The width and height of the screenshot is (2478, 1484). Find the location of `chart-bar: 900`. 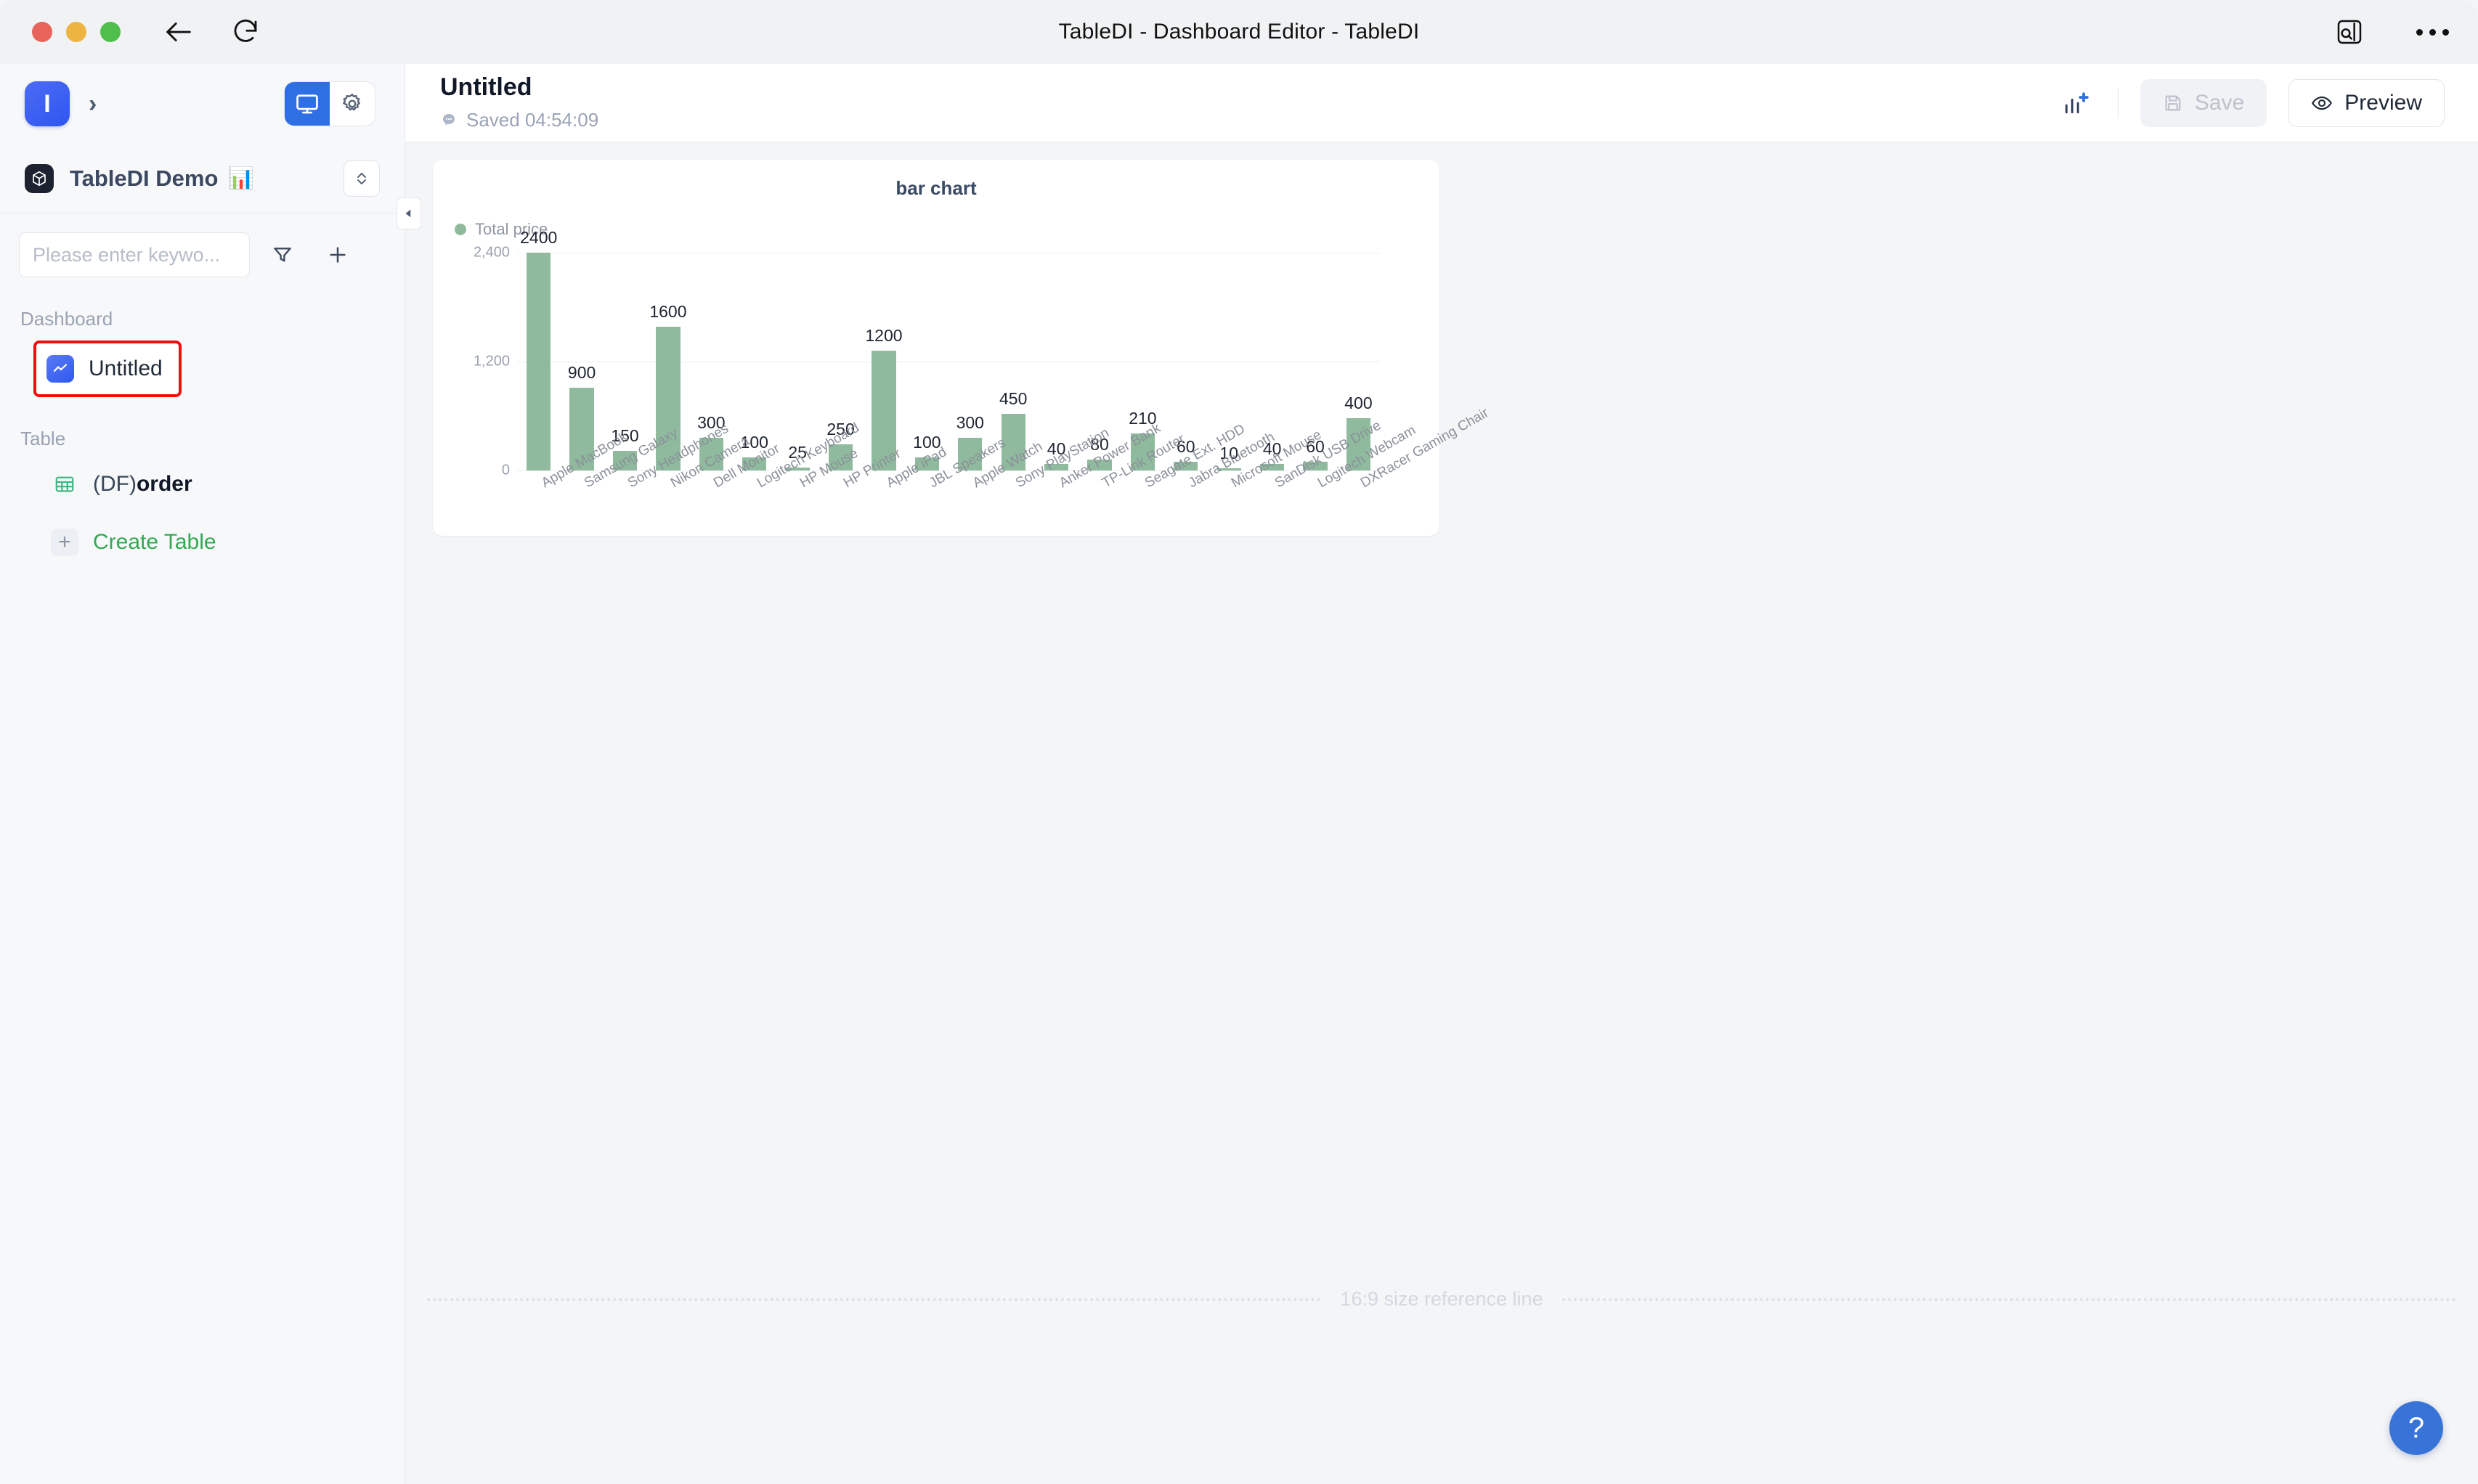

chart-bar: 900 is located at coordinates (581, 361).